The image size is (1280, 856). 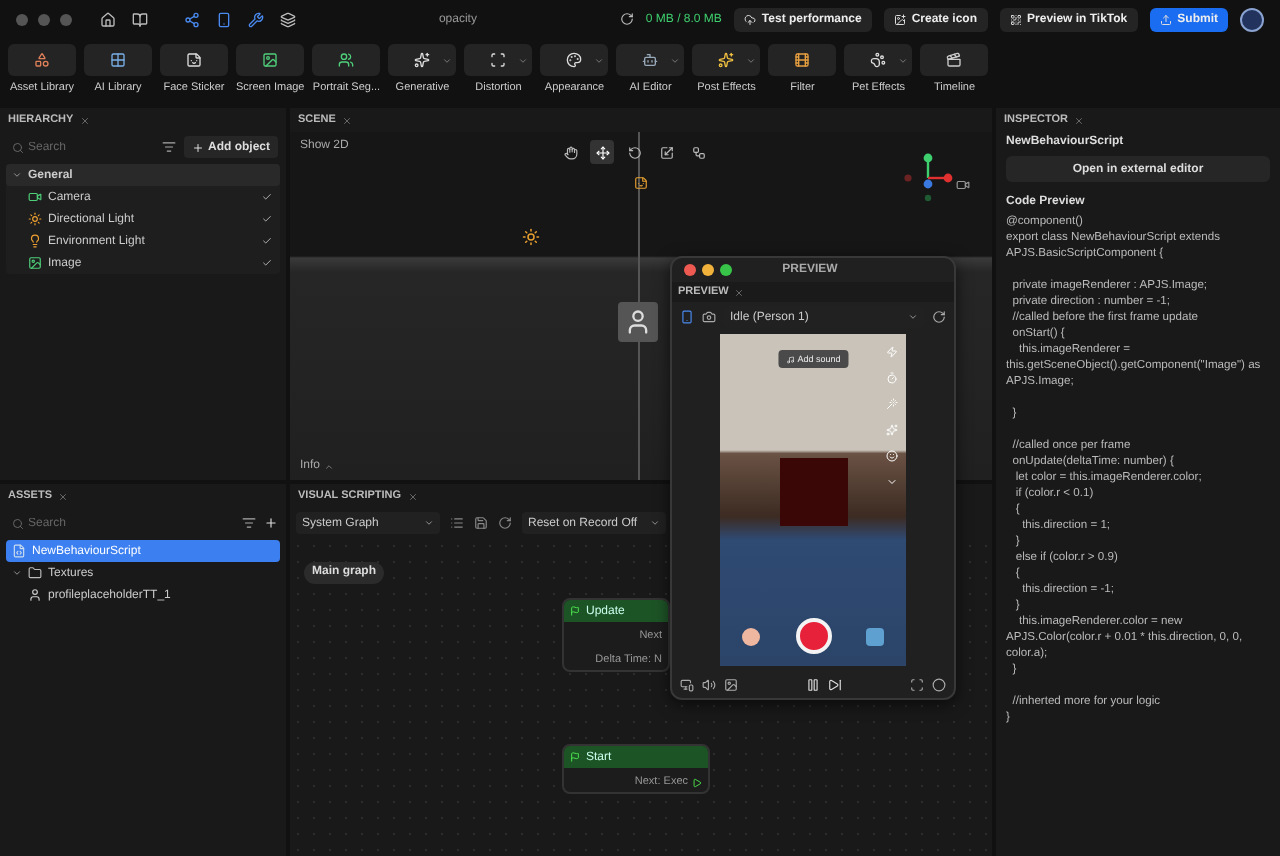 I want to click on home-icon, so click(x=108, y=19).